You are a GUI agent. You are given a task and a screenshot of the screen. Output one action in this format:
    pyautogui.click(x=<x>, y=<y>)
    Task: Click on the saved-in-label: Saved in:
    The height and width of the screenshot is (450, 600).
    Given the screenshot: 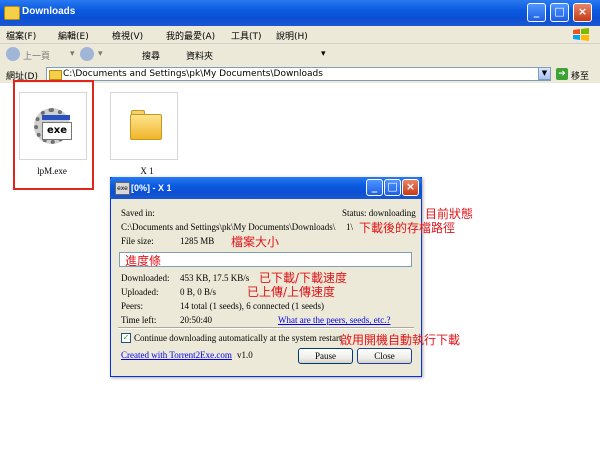 What is the action you would take?
    pyautogui.click(x=138, y=213)
    